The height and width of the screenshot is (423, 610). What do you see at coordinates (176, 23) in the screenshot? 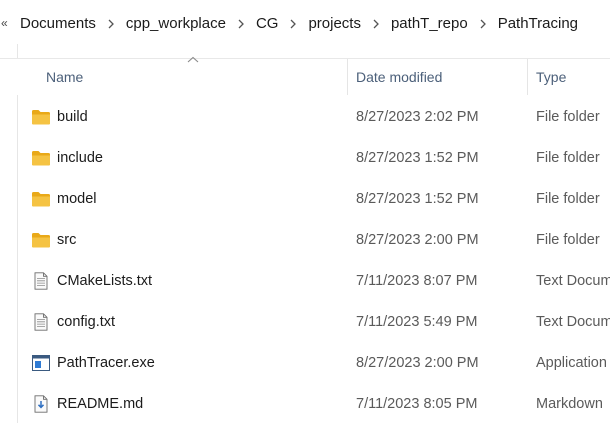
I see `breadcrumb-item-cpp-workplace: cpp_workplace` at bounding box center [176, 23].